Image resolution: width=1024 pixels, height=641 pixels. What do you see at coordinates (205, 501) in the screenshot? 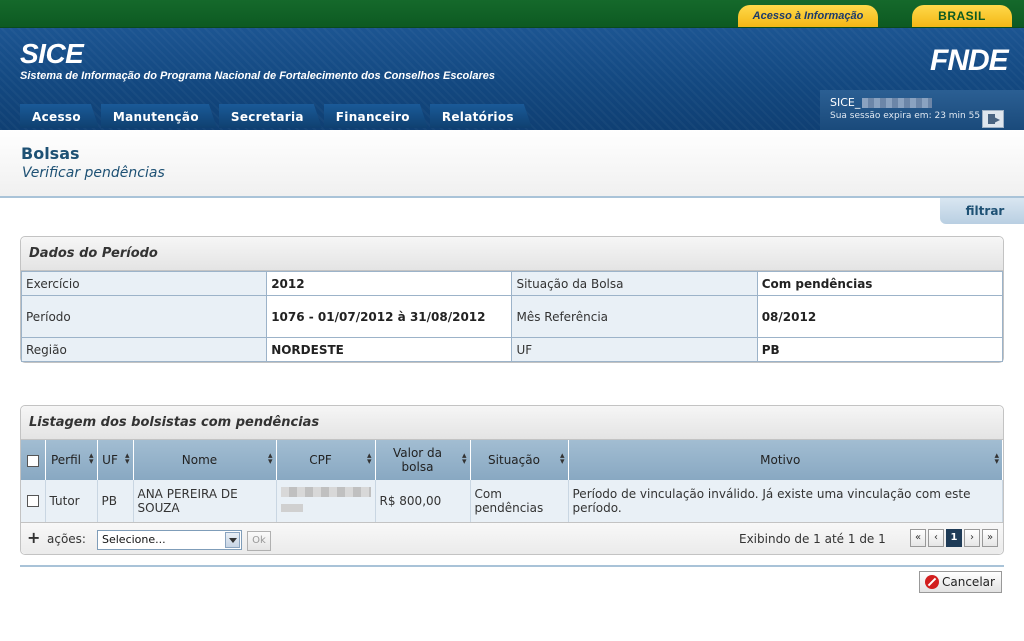
I see `cell-nome: ANA PEREIRA DE SOUZA` at bounding box center [205, 501].